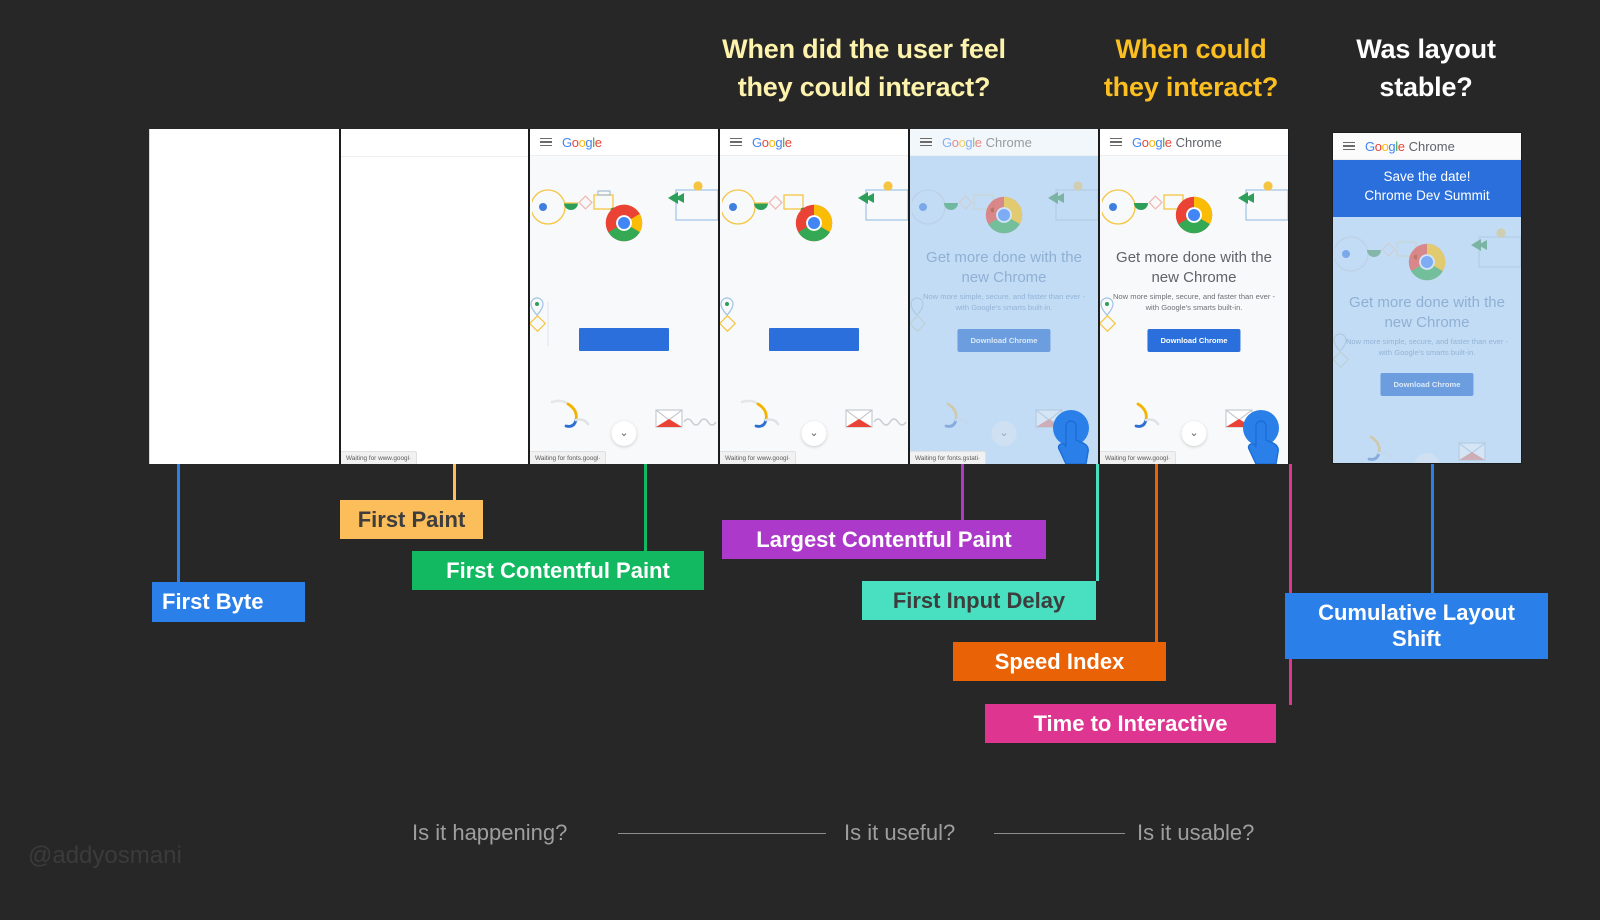  What do you see at coordinates (814, 142) in the screenshot?
I see `frame-4-browser-bar: Google` at bounding box center [814, 142].